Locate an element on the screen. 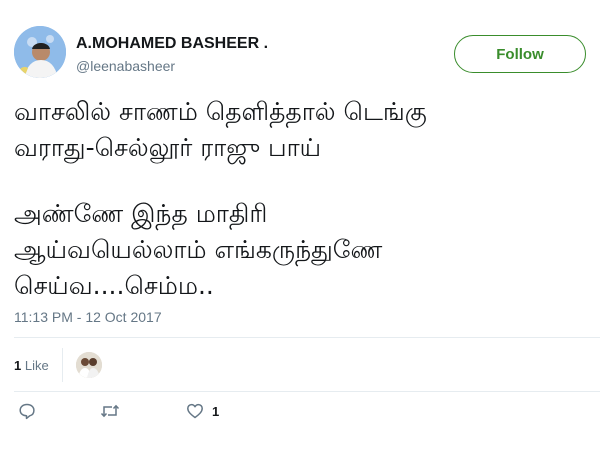 Image resolution: width=600 pixels, height=450 pixels. liker-avatar-image is located at coordinates (89, 365).